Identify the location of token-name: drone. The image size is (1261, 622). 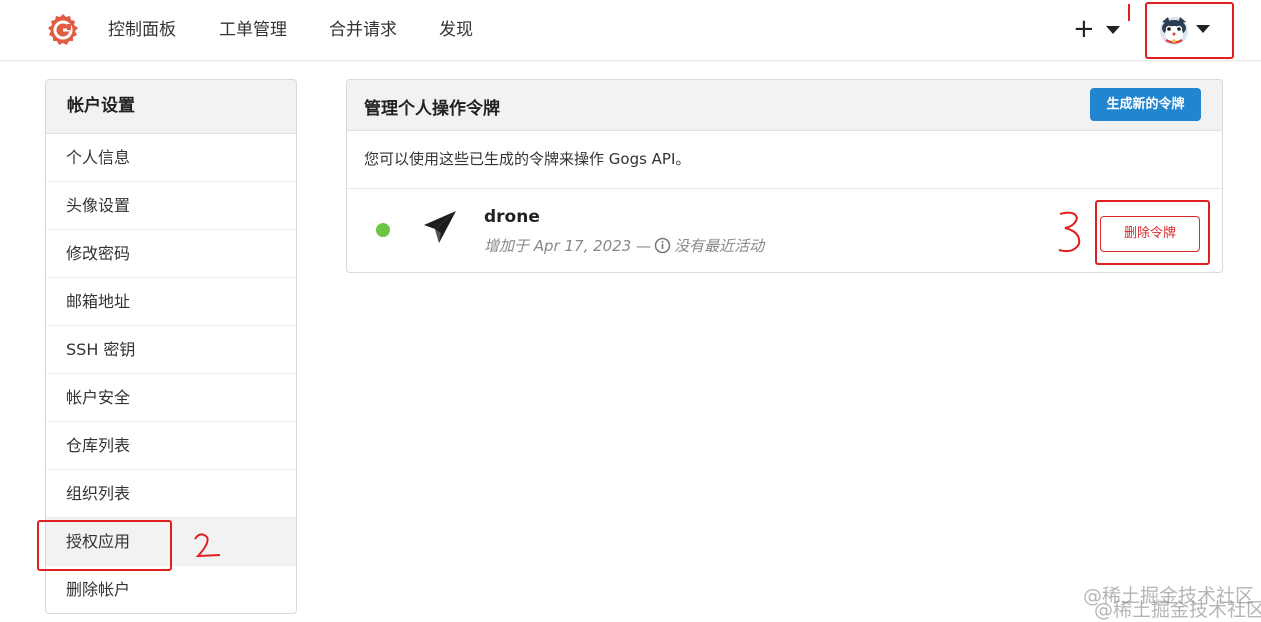
(512, 217).